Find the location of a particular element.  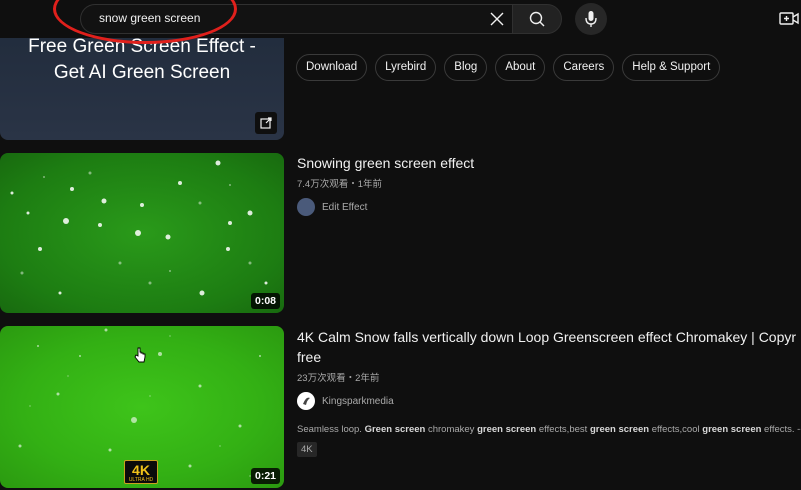

desc-text: Seamless loop. is located at coordinates (331, 429).